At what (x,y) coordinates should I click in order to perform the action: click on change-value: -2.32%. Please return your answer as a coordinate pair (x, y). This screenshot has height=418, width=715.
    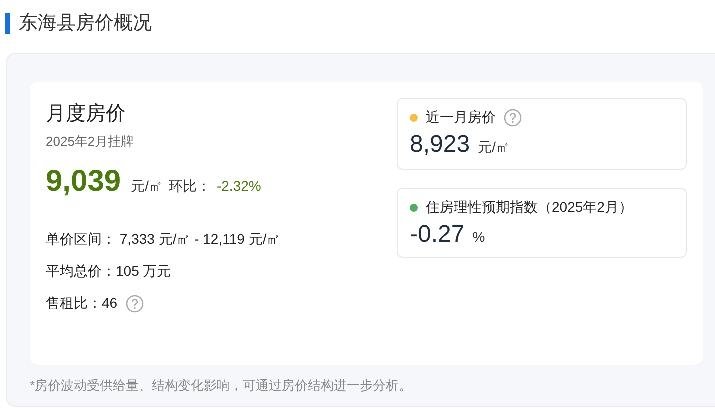
    Looking at the image, I should click on (239, 186).